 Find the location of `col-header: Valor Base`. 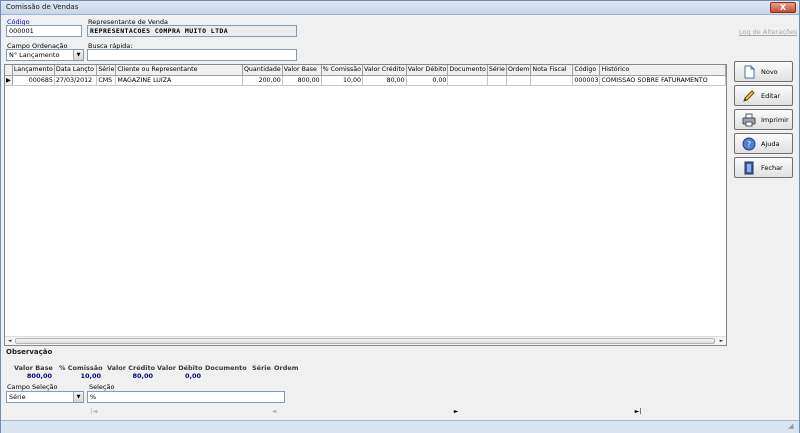

col-header: Valor Base is located at coordinates (302, 70).